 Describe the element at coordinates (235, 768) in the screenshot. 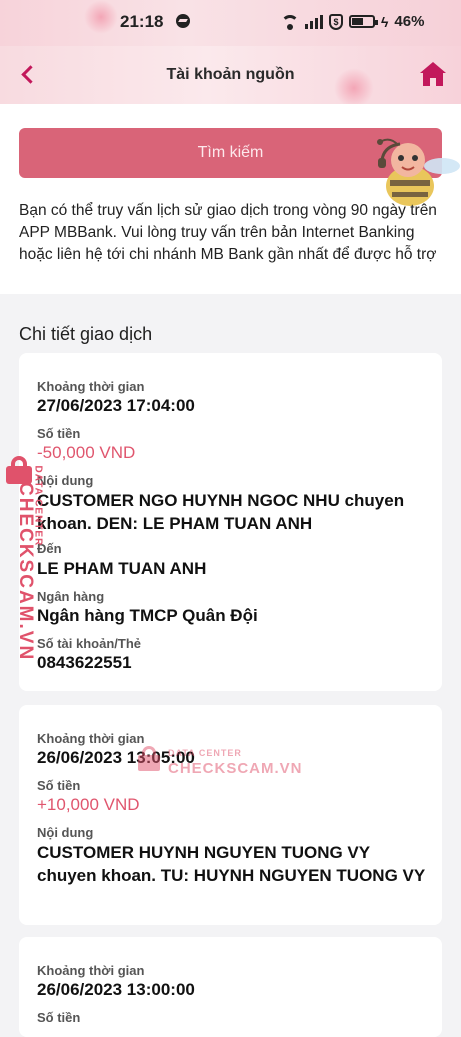

I see `watermark-text: CHECKSCAM.VN` at that location.